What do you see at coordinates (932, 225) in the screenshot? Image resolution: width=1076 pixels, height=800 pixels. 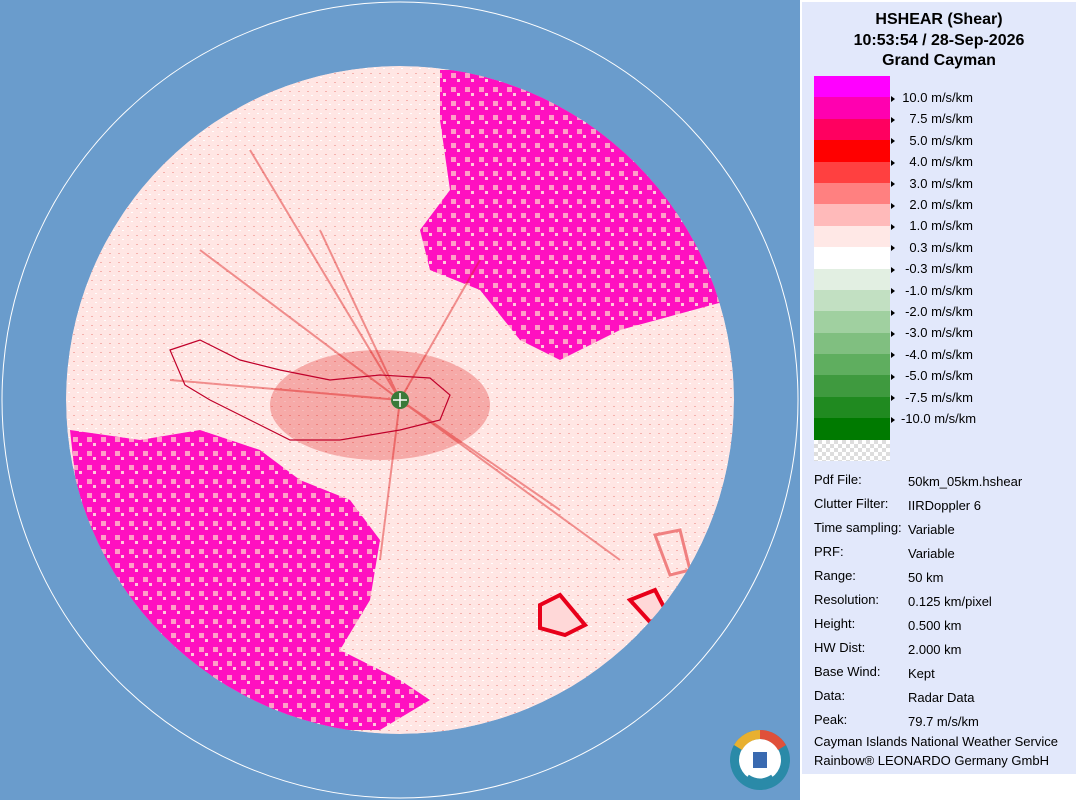 I see `legend-label: 1.0 m/s/km` at bounding box center [932, 225].